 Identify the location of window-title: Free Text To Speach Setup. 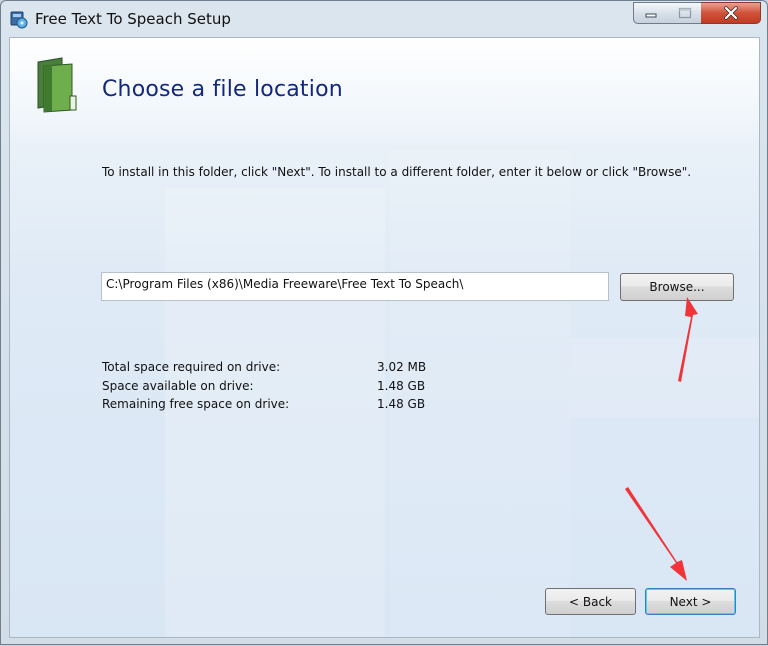
(133, 19).